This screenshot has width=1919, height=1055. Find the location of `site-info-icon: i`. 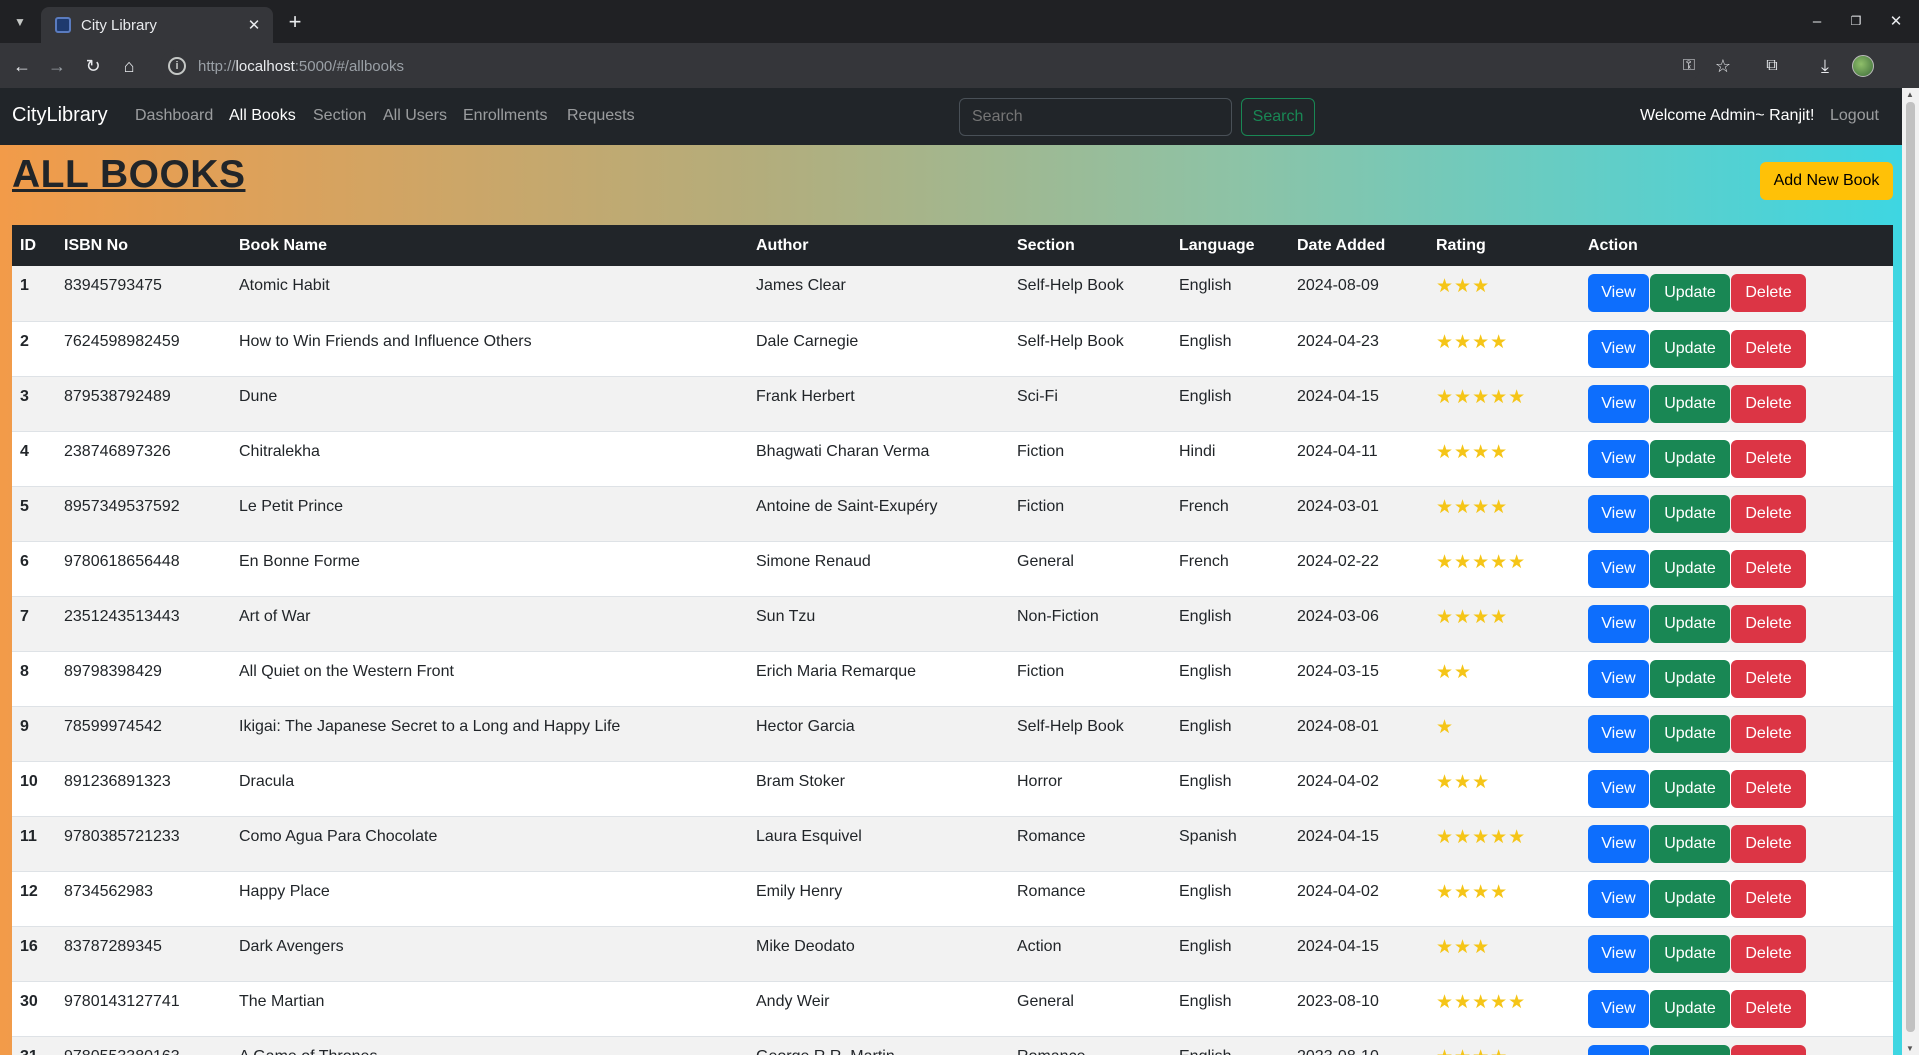

site-info-icon: i is located at coordinates (177, 66).